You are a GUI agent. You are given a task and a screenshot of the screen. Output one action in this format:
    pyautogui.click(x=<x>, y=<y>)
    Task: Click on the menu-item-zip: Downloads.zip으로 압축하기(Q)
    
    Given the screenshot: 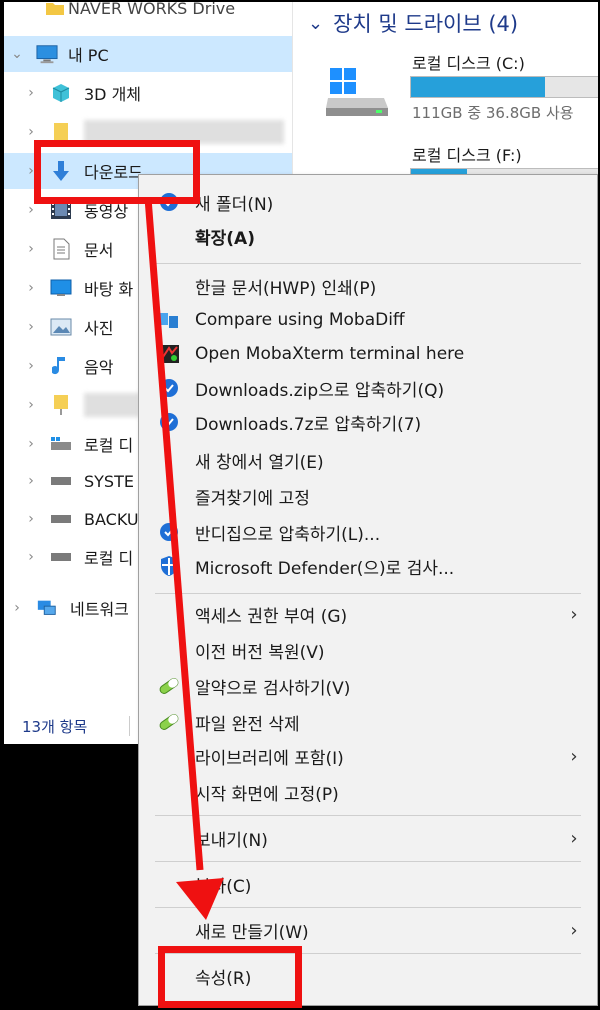 What is the action you would take?
    pyautogui.click(x=368, y=388)
    